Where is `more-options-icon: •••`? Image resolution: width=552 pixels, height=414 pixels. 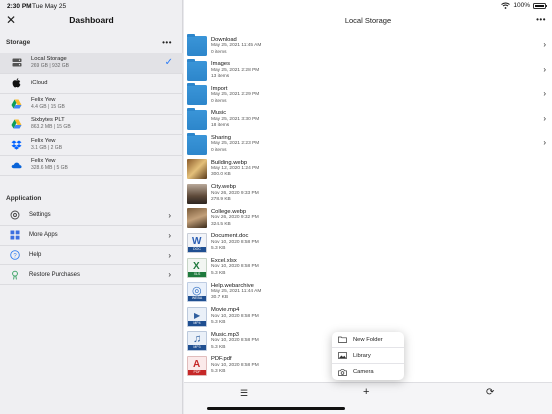 more-options-icon: ••• is located at coordinates (541, 19).